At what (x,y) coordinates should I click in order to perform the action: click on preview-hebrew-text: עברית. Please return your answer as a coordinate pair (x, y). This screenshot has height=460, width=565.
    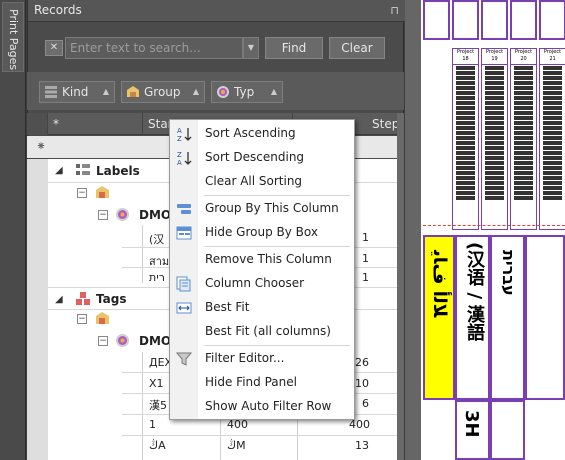
    Looking at the image, I should click on (508, 273).